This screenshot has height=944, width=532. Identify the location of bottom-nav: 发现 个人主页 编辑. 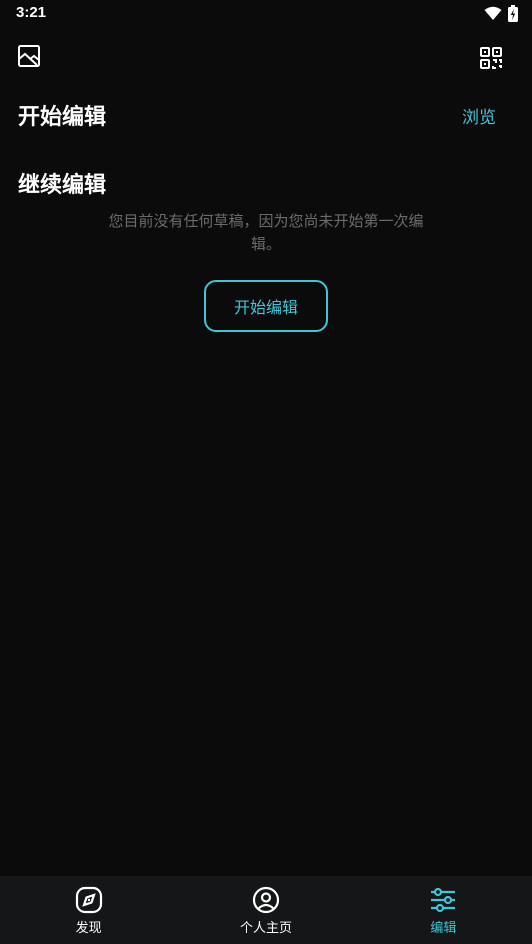
(266, 910).